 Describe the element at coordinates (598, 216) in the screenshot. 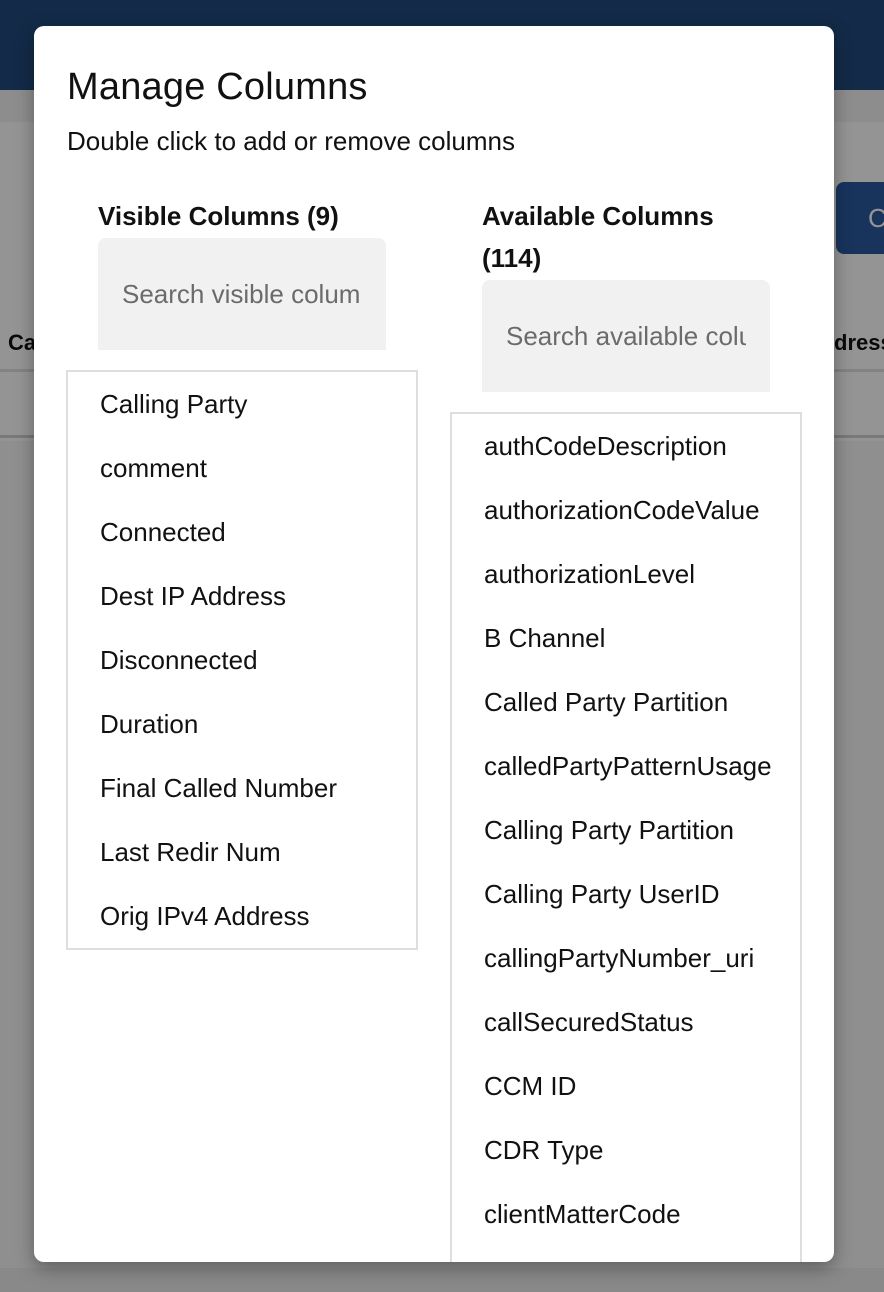

I see `available-columns-heading-label: Available Columns` at that location.